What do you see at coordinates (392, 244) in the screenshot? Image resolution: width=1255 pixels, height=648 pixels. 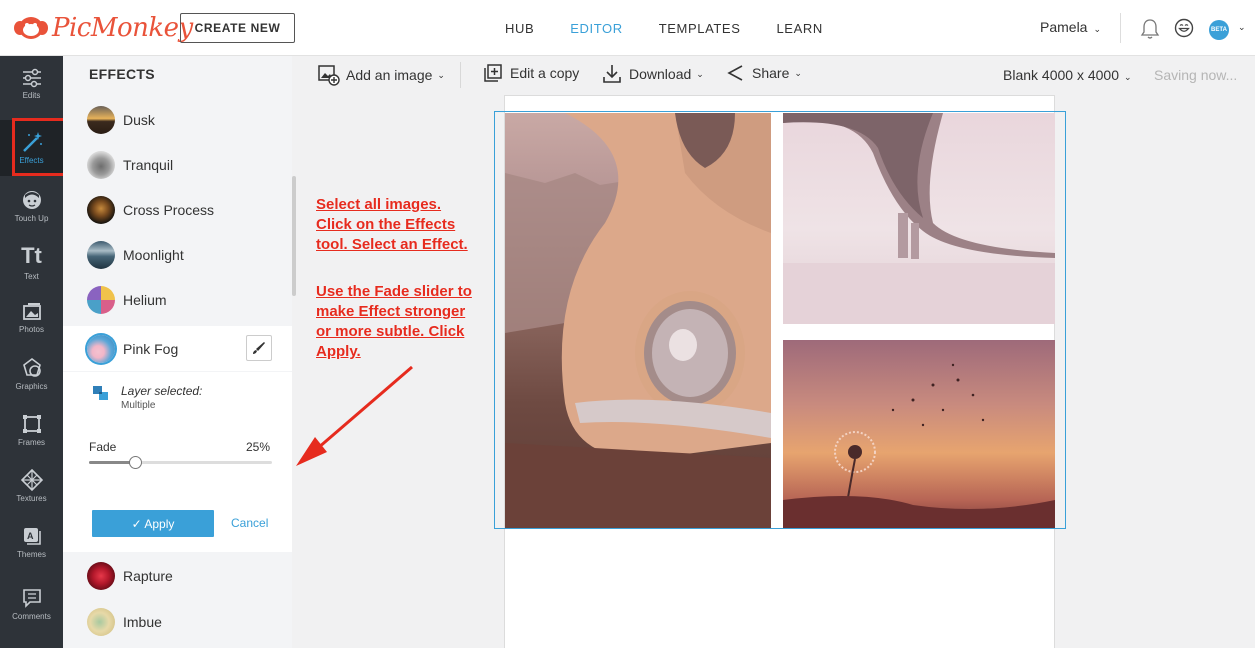 I see `annotation-line: tool. Select an Effect.` at bounding box center [392, 244].